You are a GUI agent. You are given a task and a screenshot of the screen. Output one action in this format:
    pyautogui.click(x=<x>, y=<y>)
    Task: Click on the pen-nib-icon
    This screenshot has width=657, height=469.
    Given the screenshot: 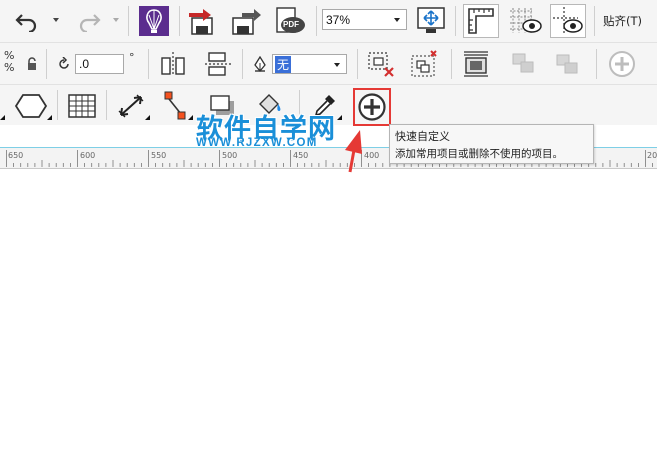 What is the action you would take?
    pyautogui.click(x=260, y=64)
    